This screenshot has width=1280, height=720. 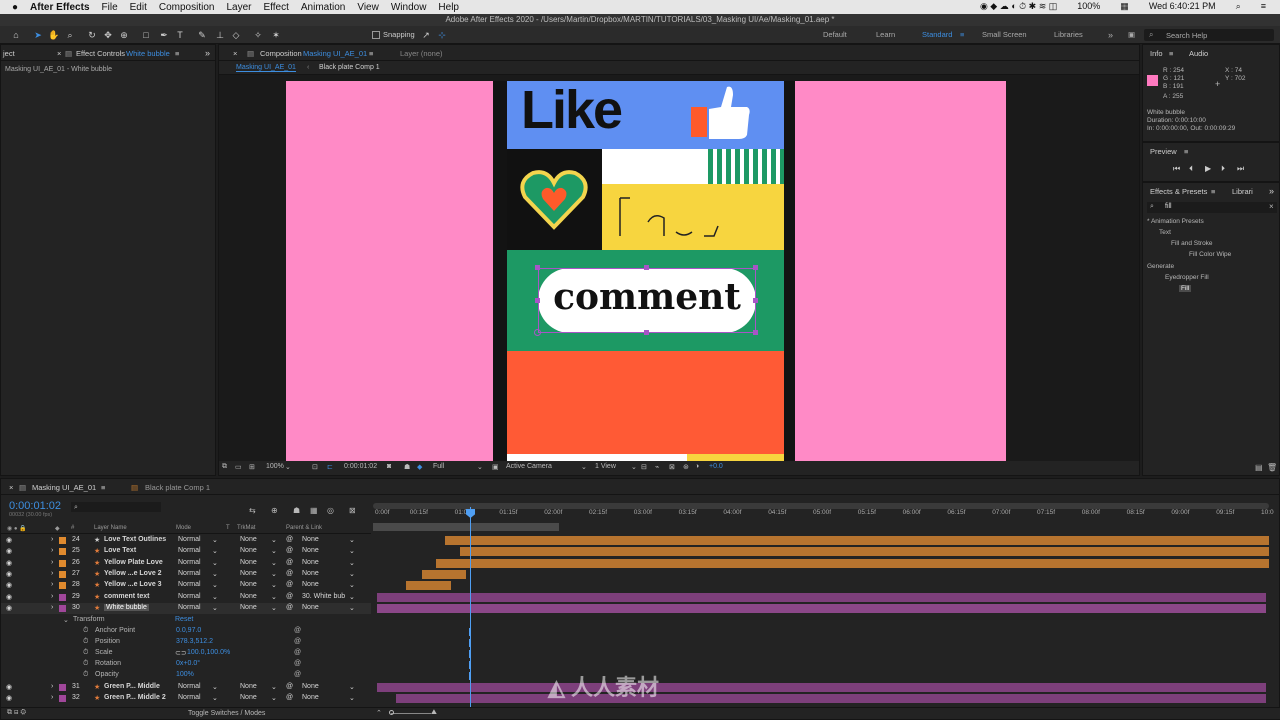 I want to click on type-tool-icon: T, so click(x=180, y=35).